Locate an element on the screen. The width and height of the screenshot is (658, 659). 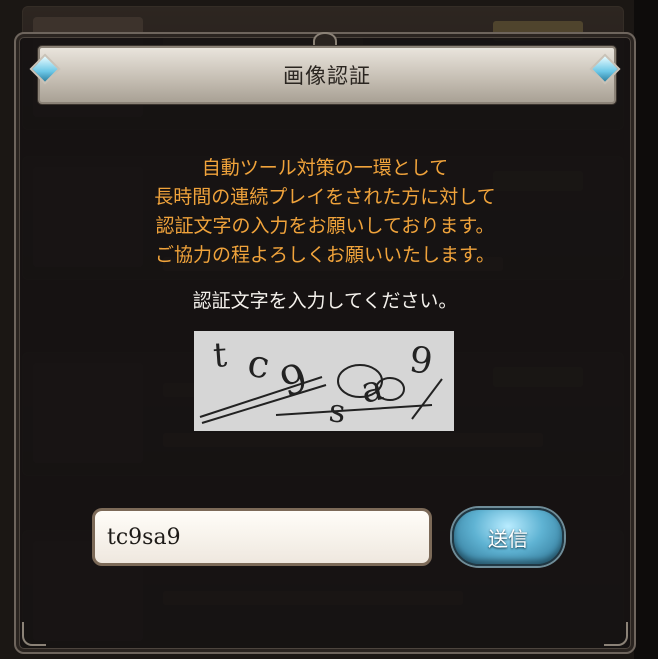
message-line: 認証文字の入力をお願いしております。 is located at coordinates (325, 226).